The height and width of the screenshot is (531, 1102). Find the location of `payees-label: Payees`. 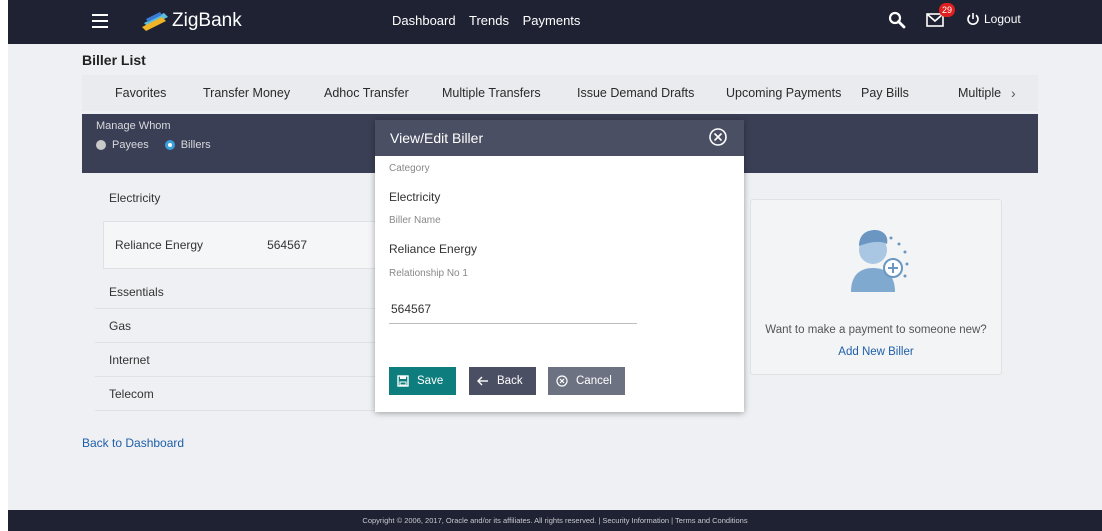

payees-label: Payees is located at coordinates (130, 145).